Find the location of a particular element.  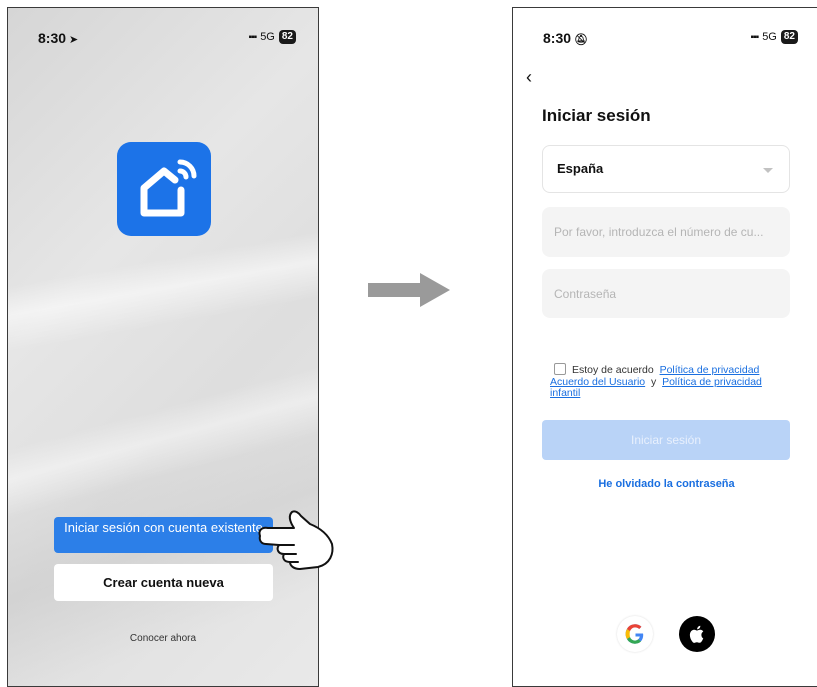

apple-icon is located at coordinates (696, 634).